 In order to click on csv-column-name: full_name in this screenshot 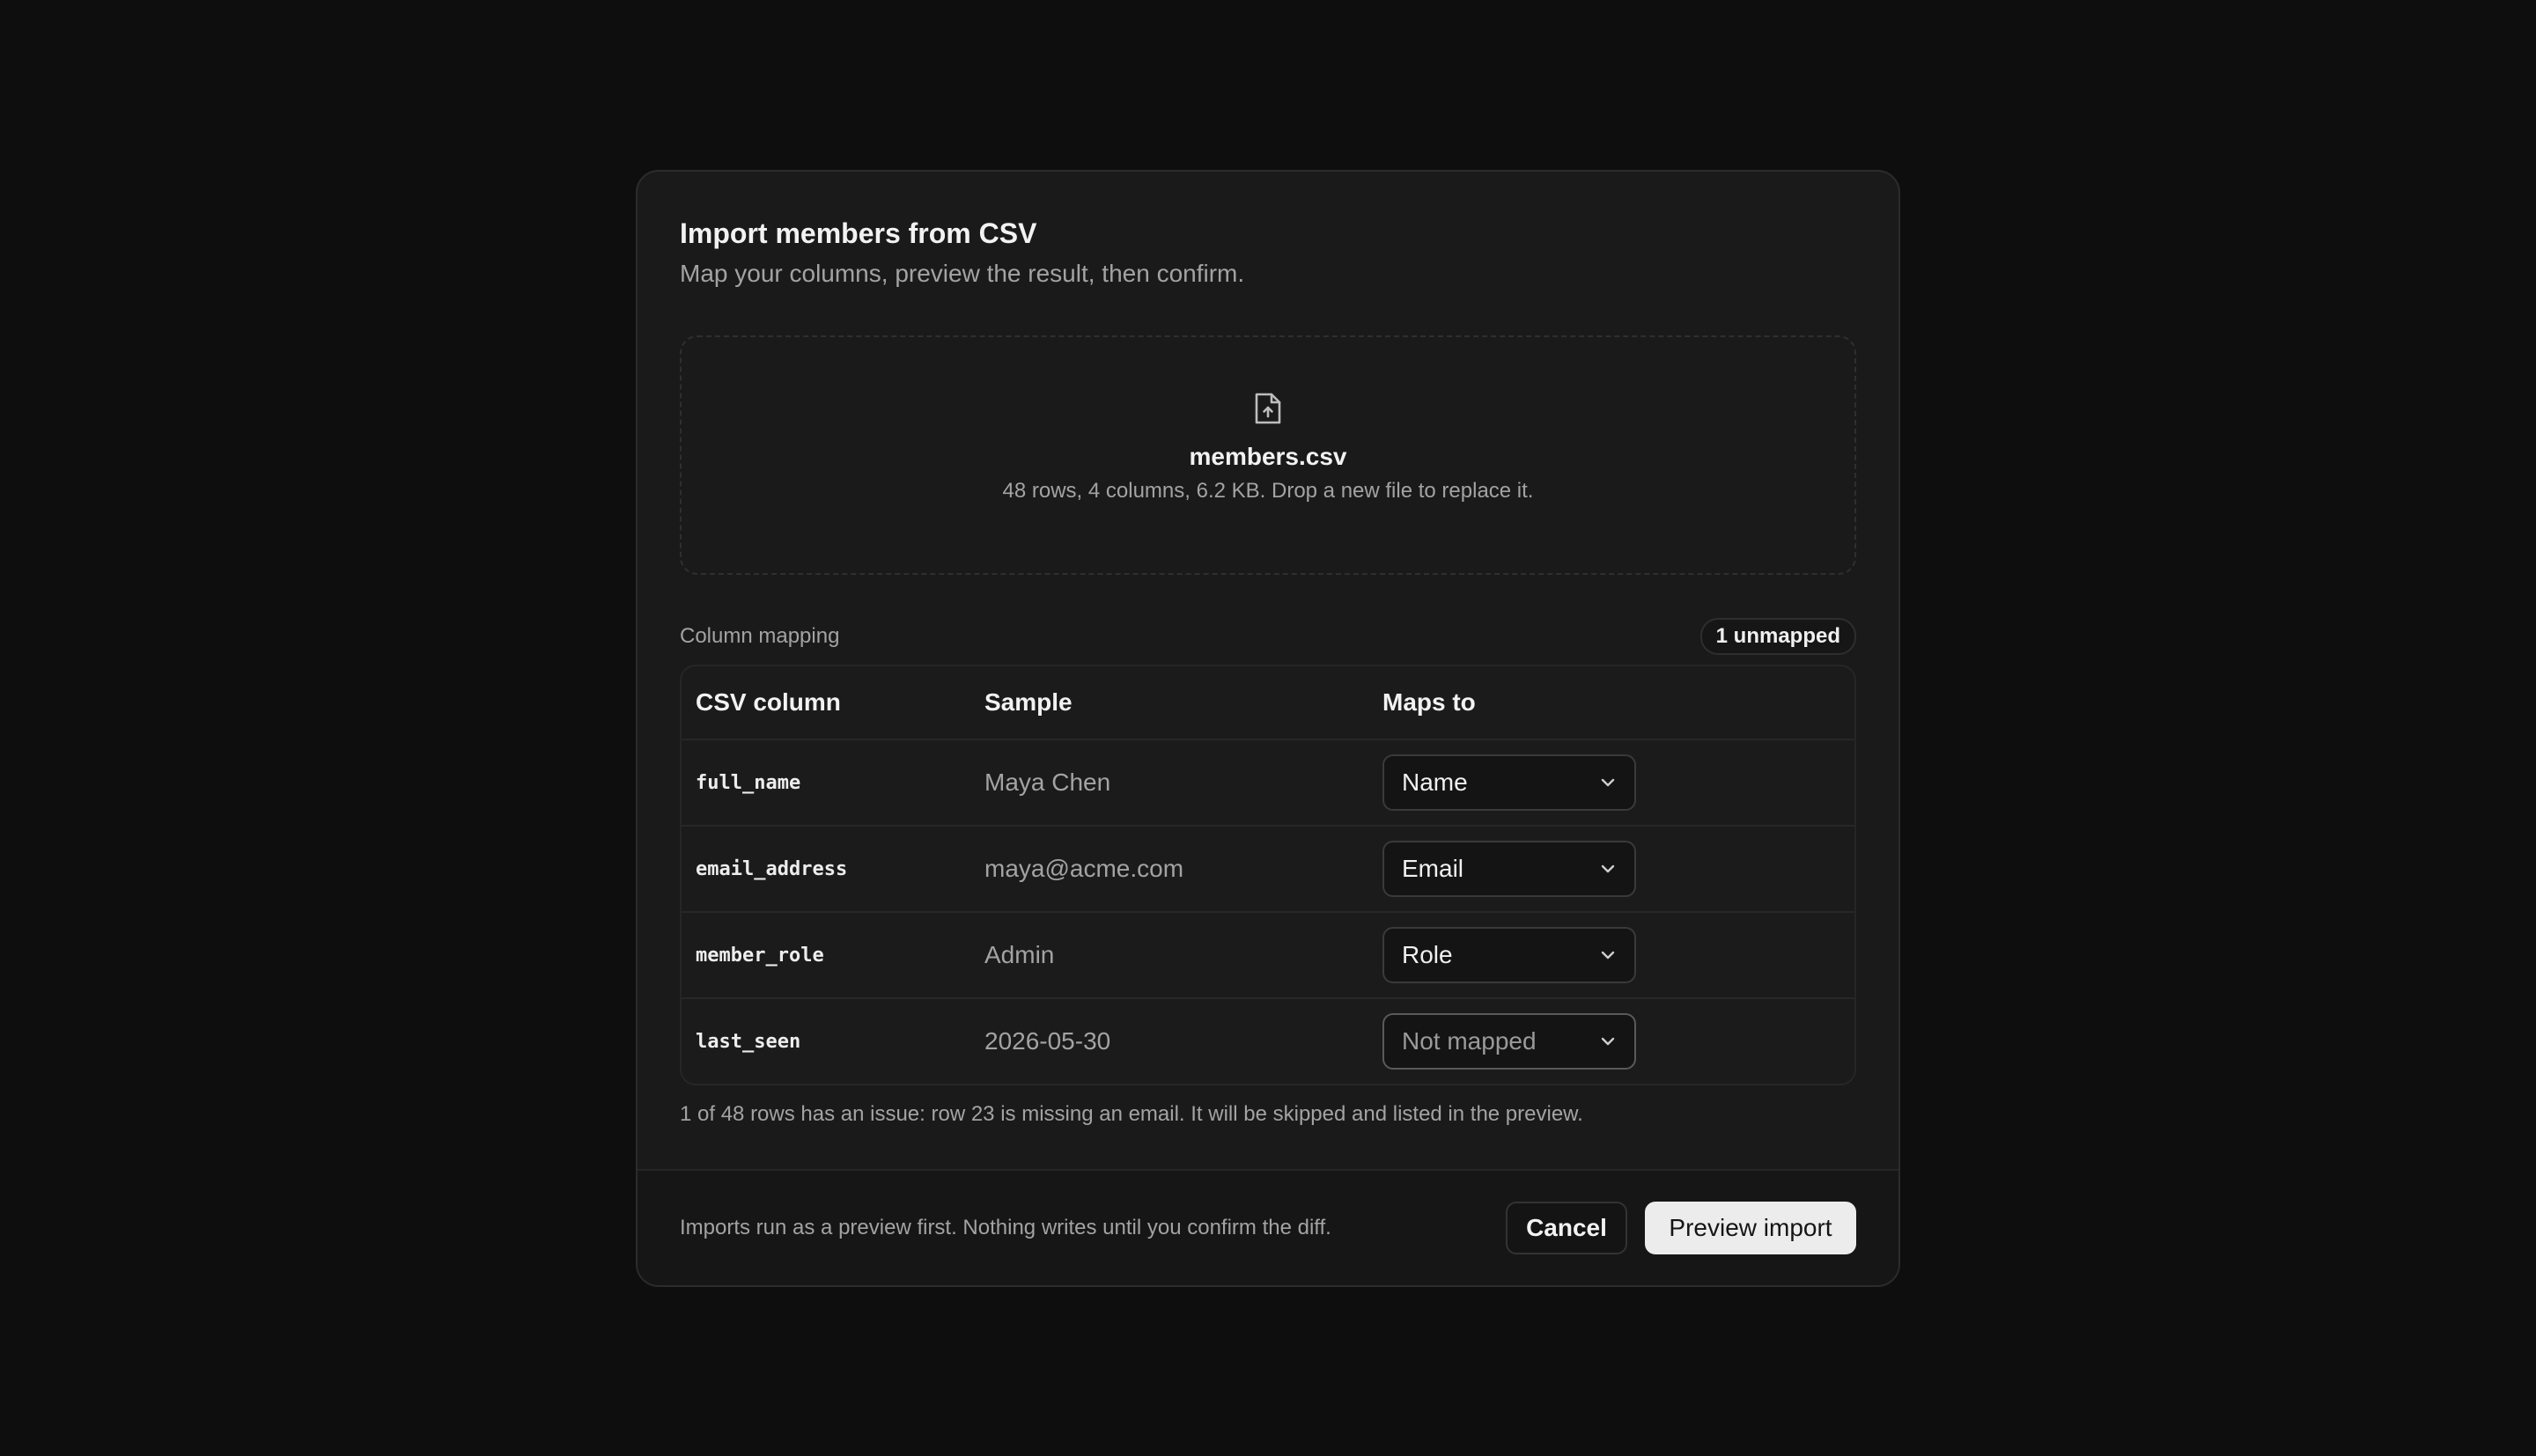, I will do `click(748, 782)`.